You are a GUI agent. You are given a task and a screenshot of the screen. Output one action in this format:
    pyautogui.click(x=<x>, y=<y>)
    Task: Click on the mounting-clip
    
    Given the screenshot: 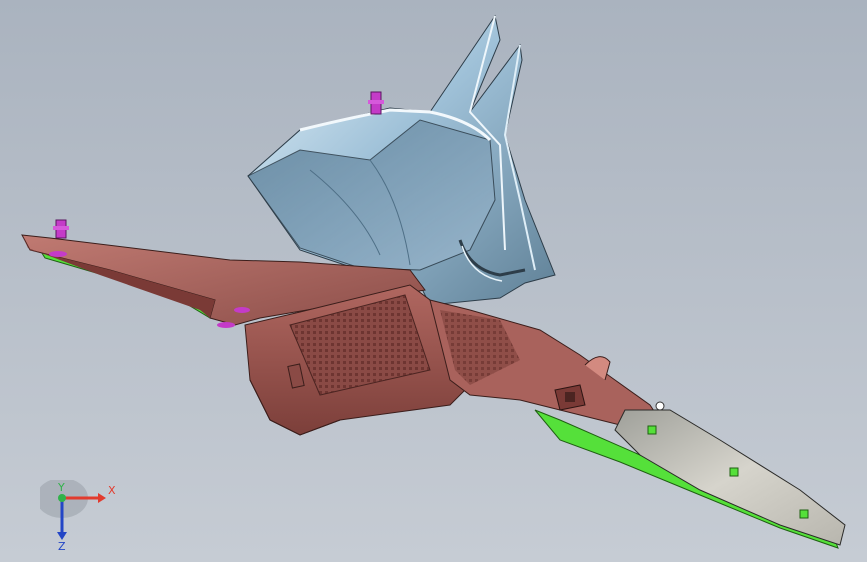 What is the action you would take?
    pyautogui.click(x=61, y=229)
    